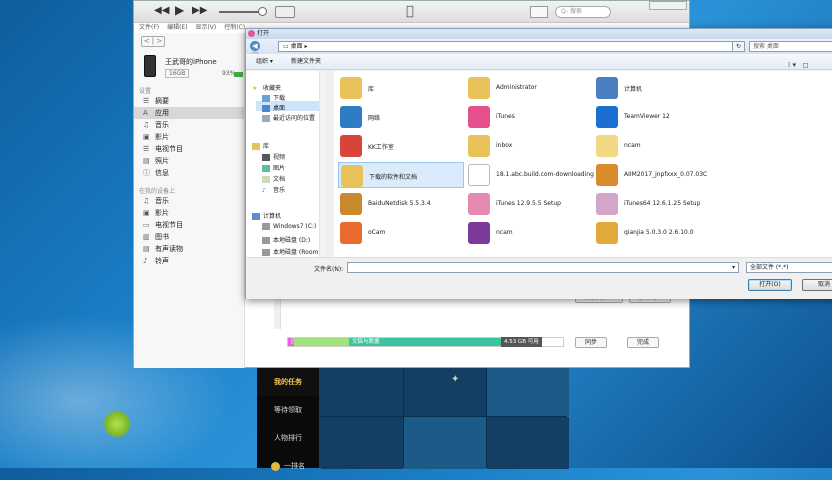  Describe the element at coordinates (189, 237) in the screenshot. I see `sidebar-item-device-books: ▥ 图书` at that location.